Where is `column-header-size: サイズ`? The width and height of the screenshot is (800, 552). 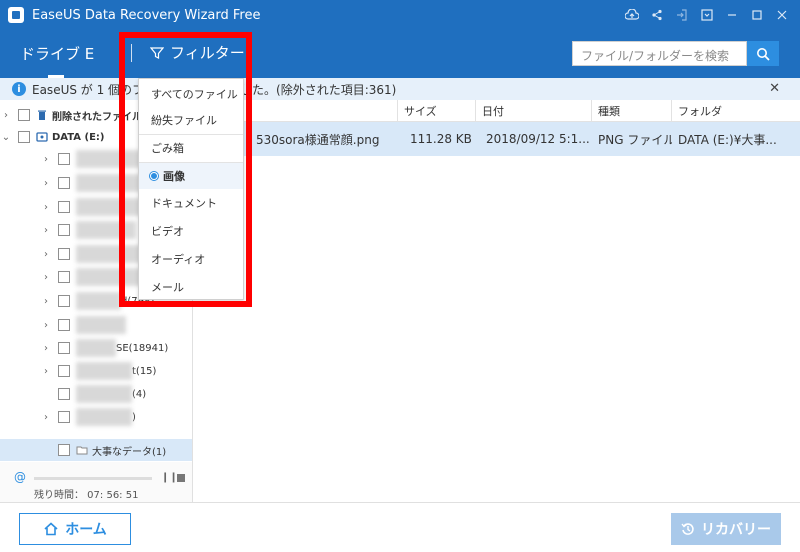
column-header-size: サイズ is located at coordinates (437, 111).